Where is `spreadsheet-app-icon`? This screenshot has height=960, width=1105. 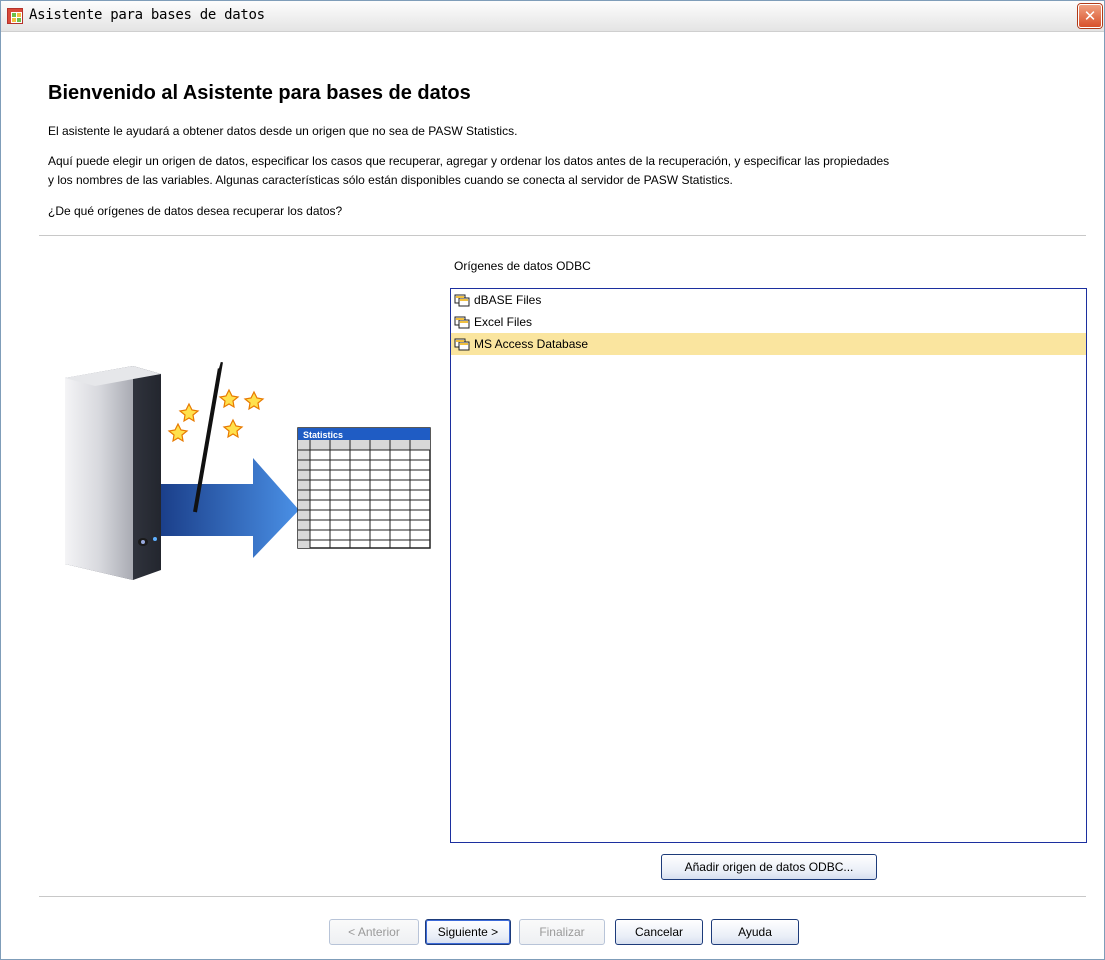 spreadsheet-app-icon is located at coordinates (15, 16).